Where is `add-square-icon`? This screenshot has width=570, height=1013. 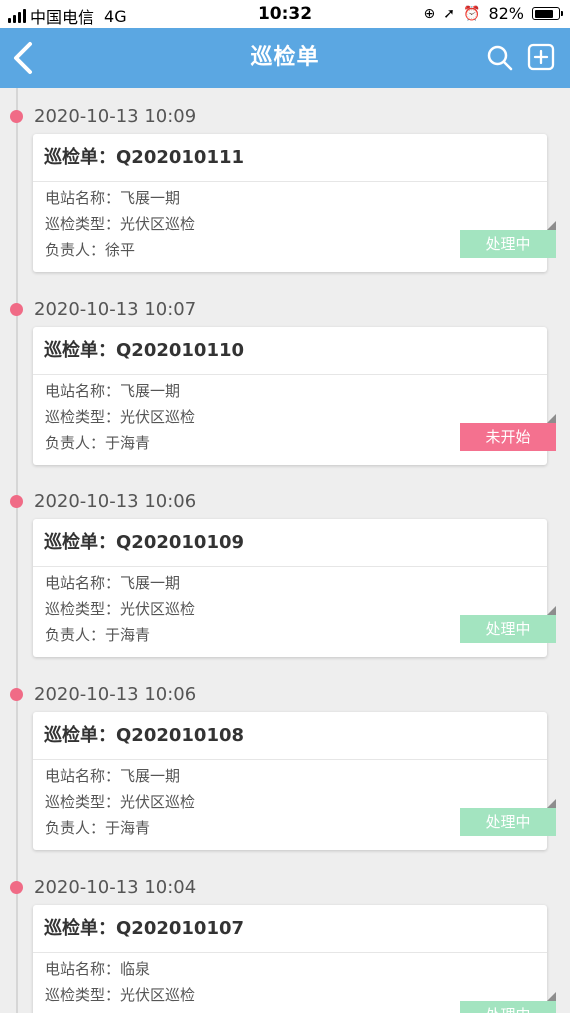 add-square-icon is located at coordinates (541, 57).